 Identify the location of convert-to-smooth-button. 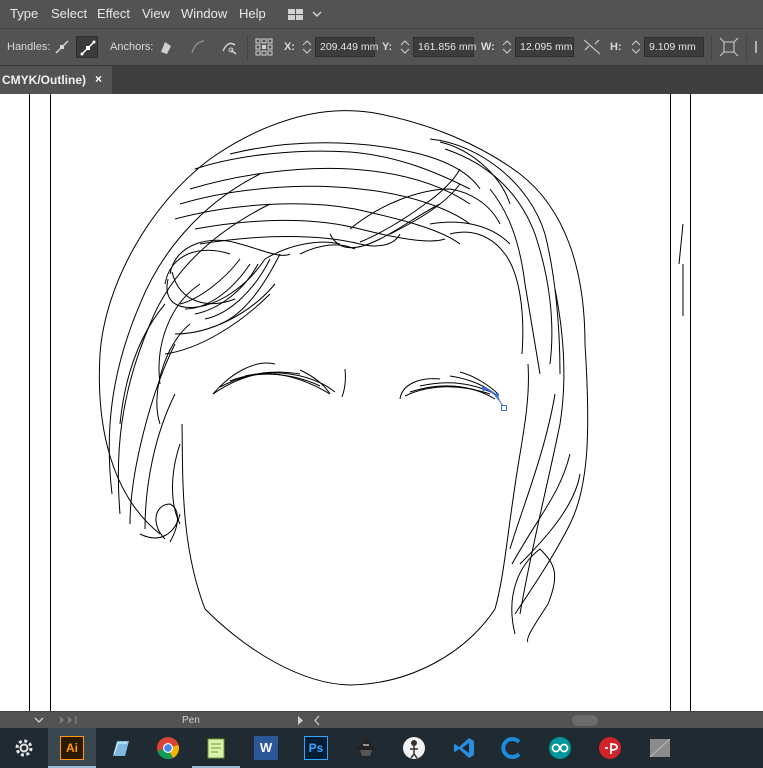
(87, 47).